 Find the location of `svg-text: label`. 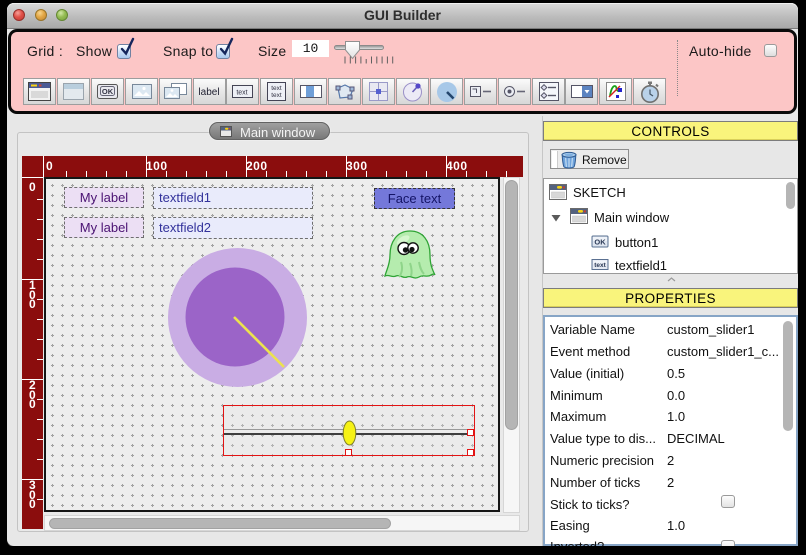

svg-text: label is located at coordinates (208, 92).